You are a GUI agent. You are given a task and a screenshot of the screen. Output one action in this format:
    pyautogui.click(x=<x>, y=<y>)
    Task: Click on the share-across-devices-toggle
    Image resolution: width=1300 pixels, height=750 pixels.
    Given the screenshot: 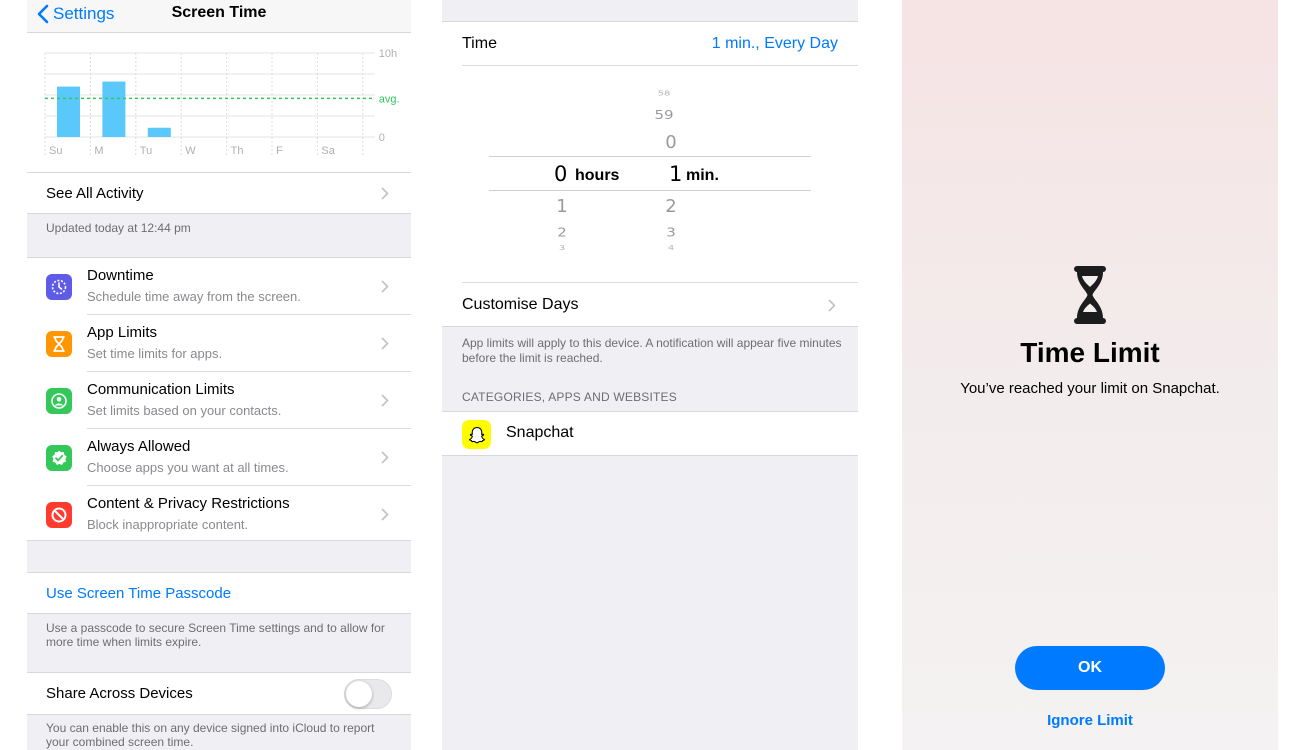 What is the action you would take?
    pyautogui.click(x=368, y=694)
    